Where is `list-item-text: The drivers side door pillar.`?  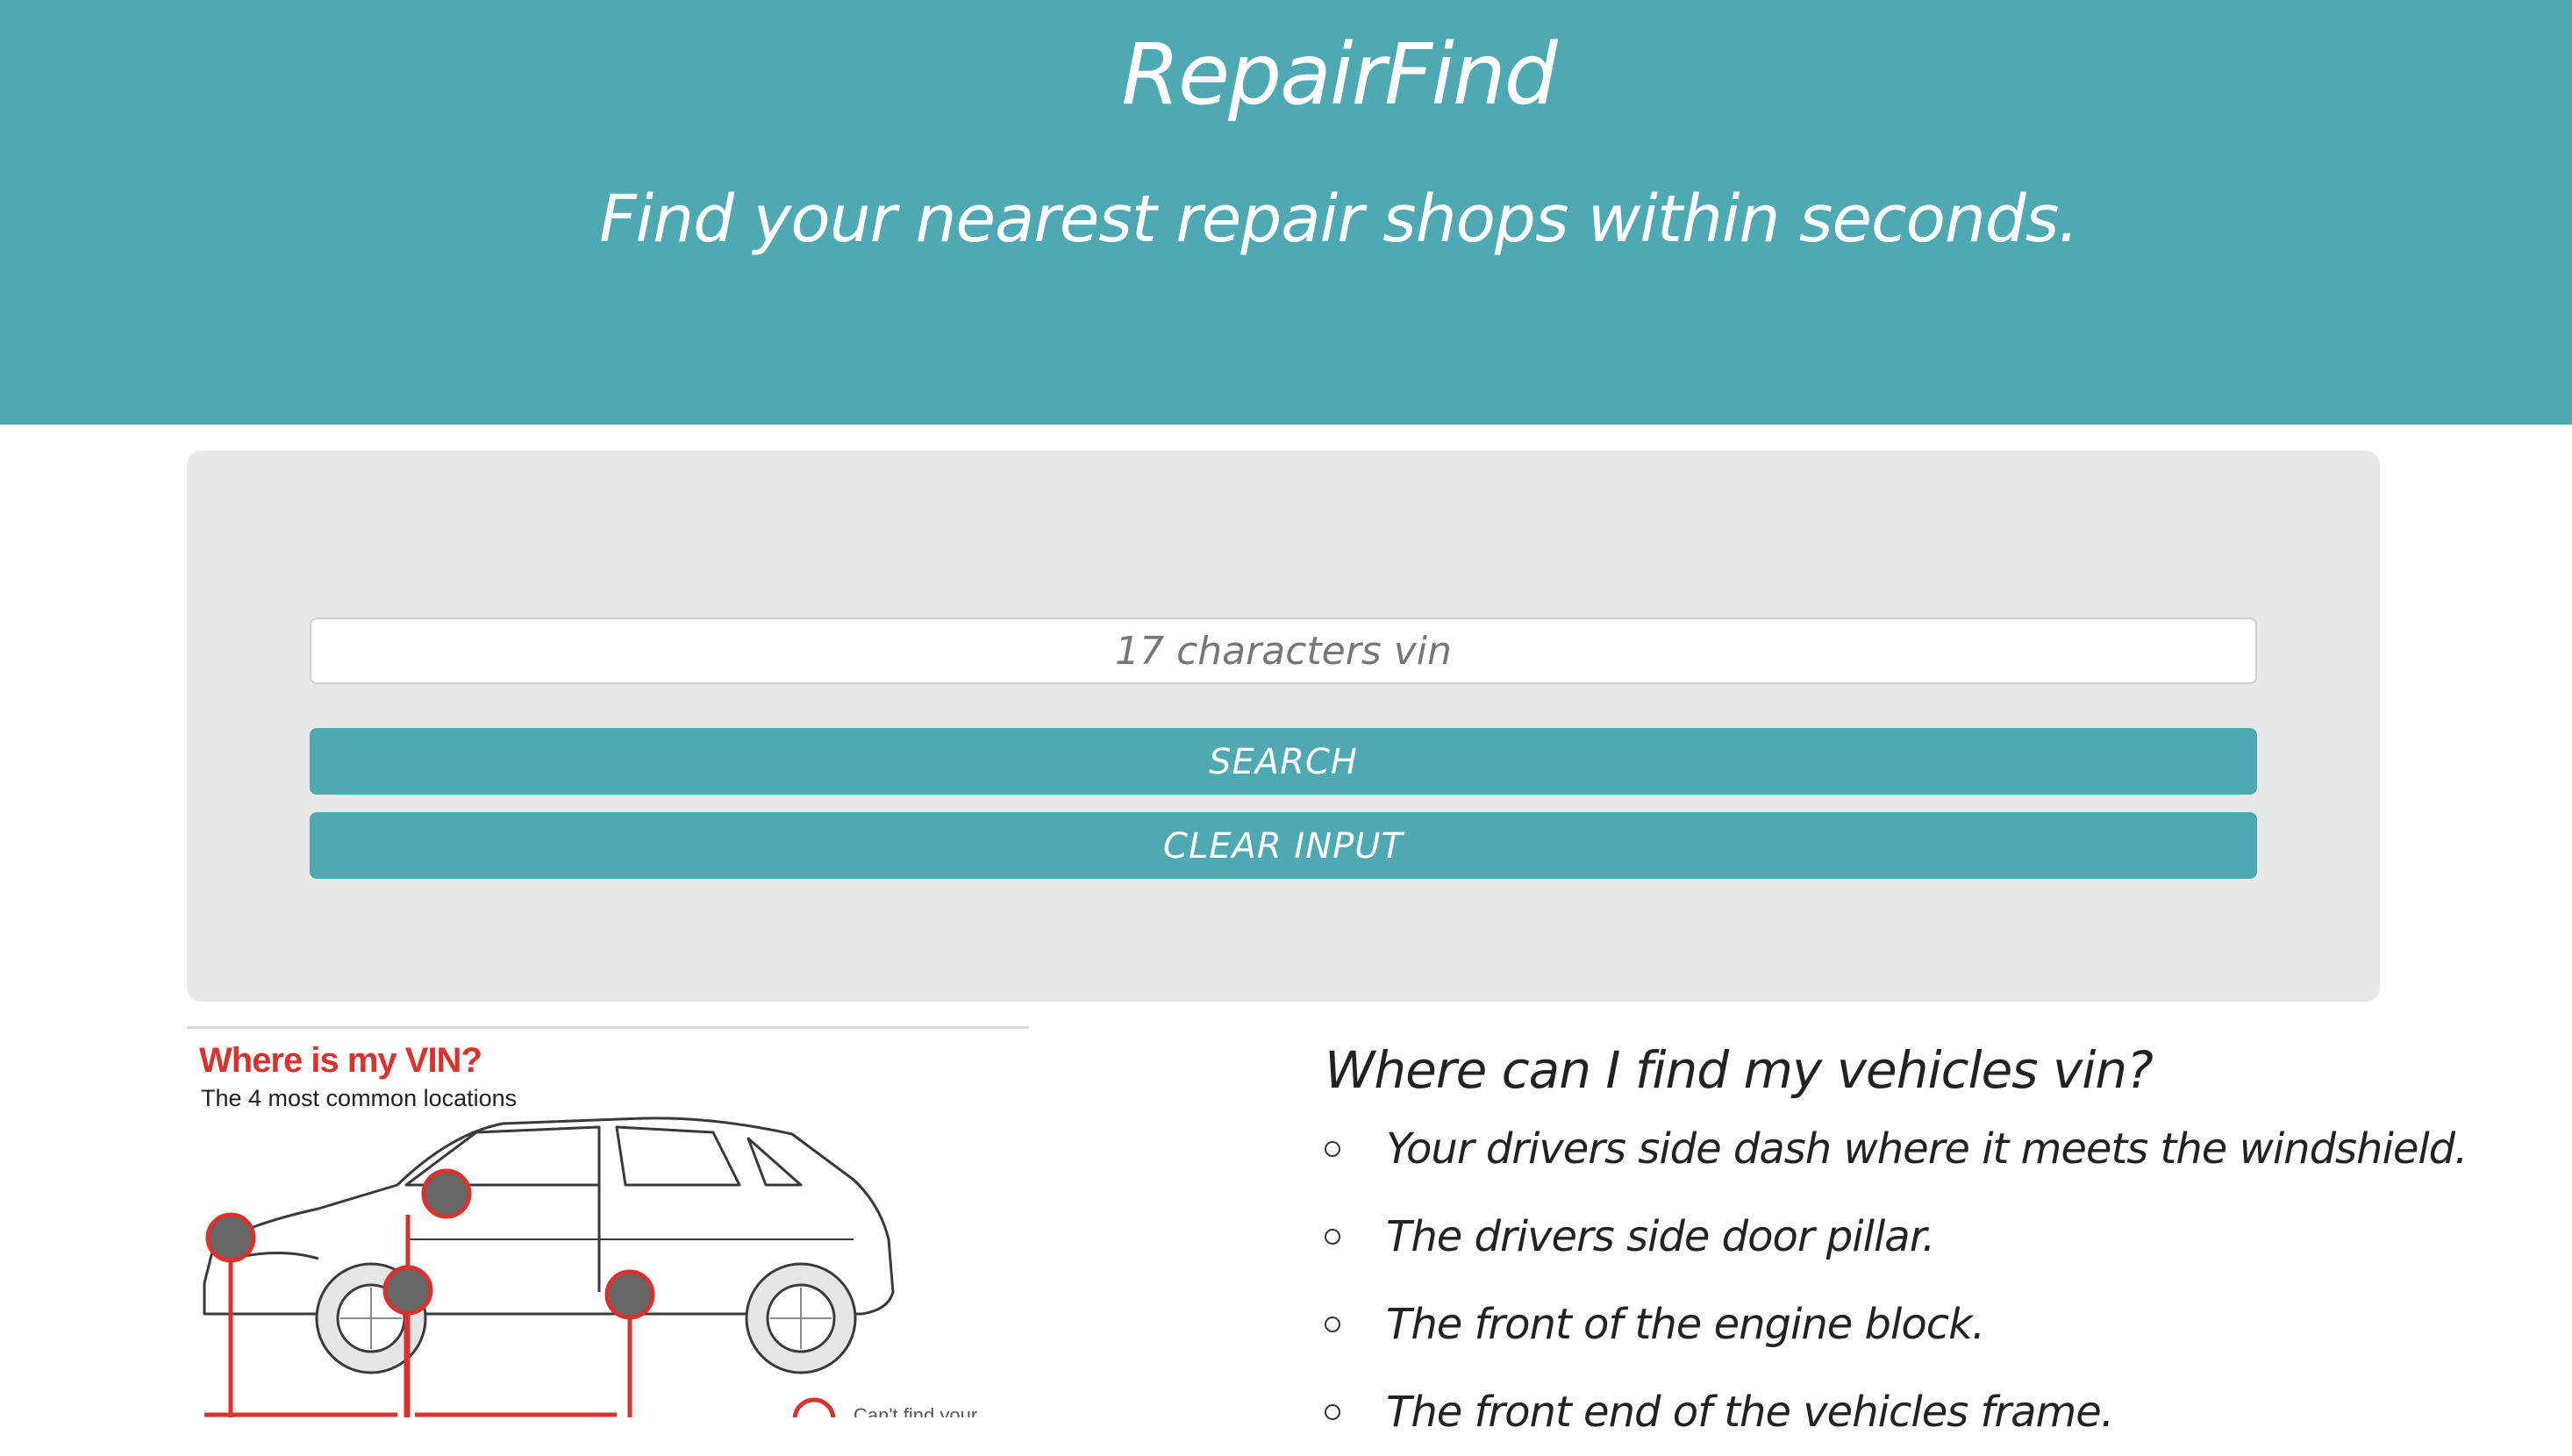
list-item-text: The drivers side door pillar. is located at coordinates (1660, 1236).